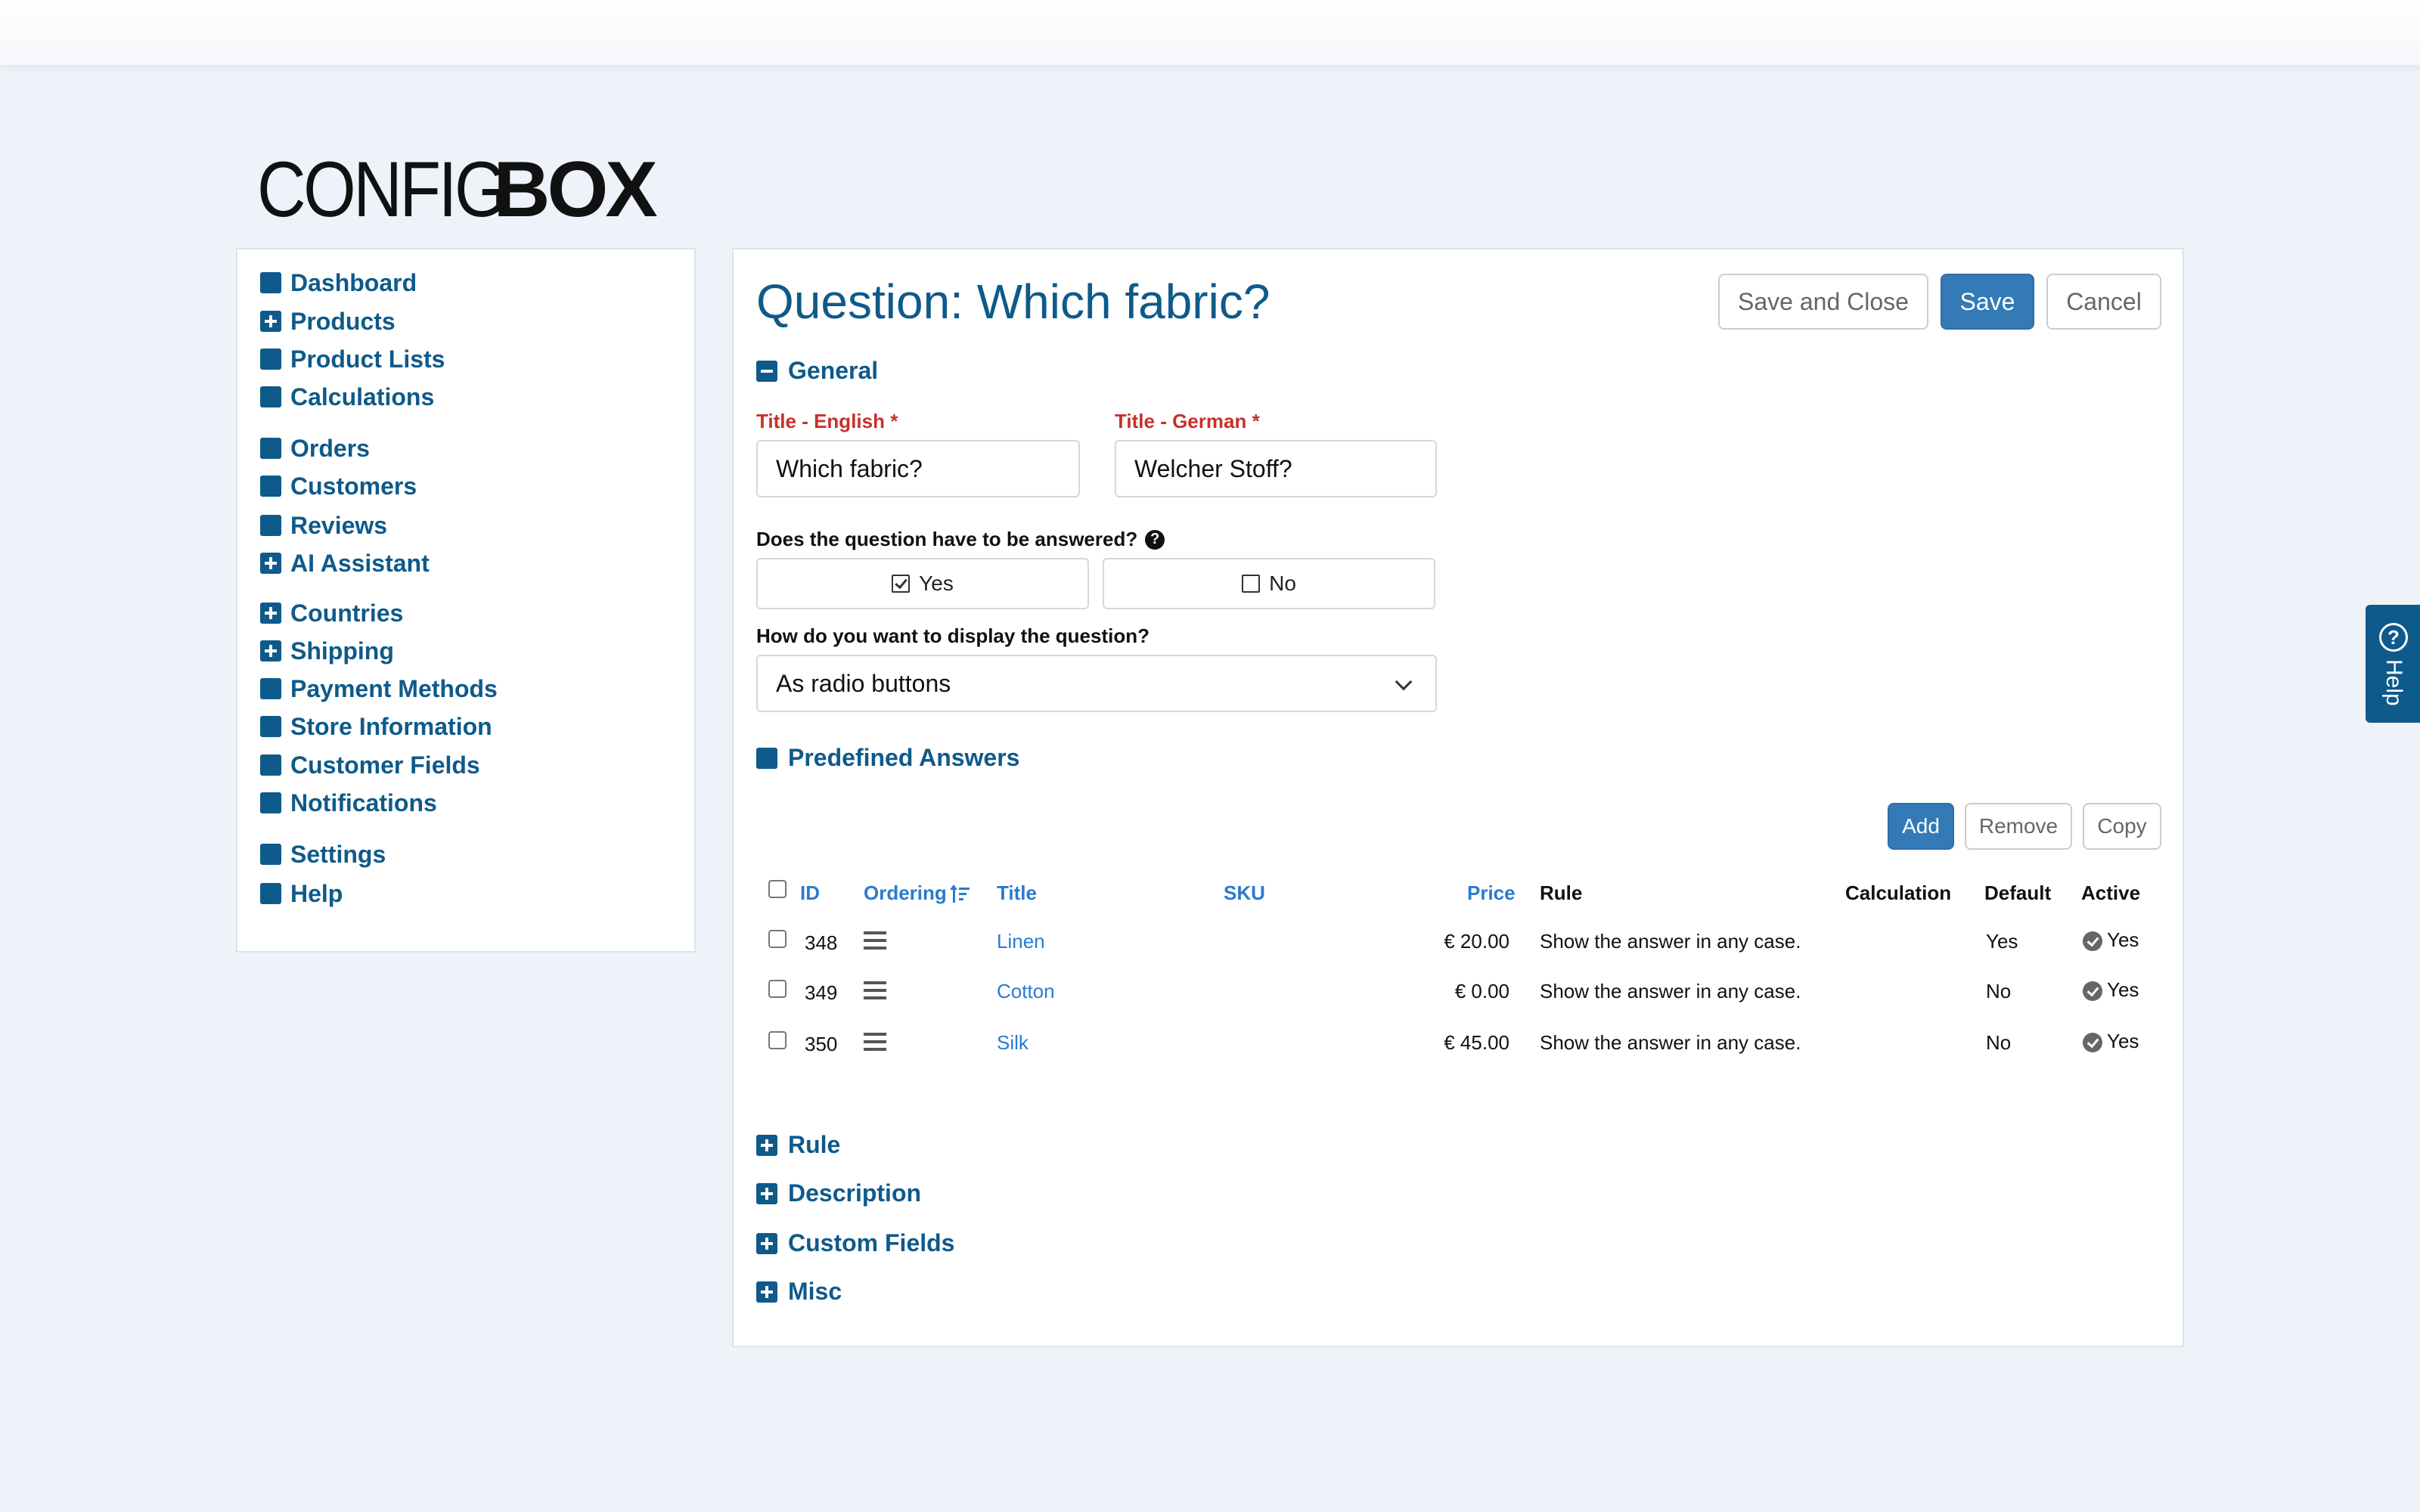  What do you see at coordinates (348, 803) in the screenshot?
I see `sidebar-item-notifications: Notifications` at bounding box center [348, 803].